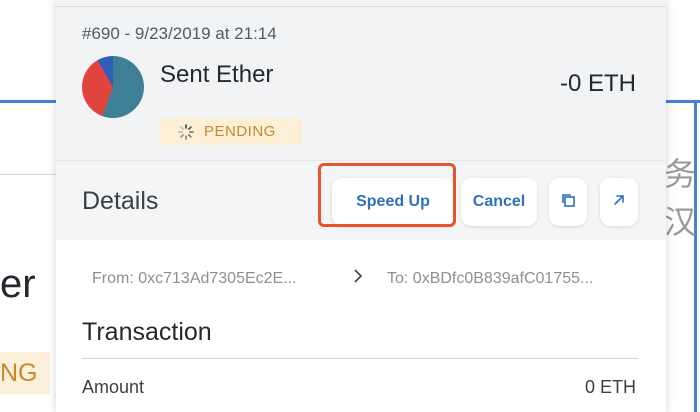  I want to click on copy-icon, so click(568, 200).